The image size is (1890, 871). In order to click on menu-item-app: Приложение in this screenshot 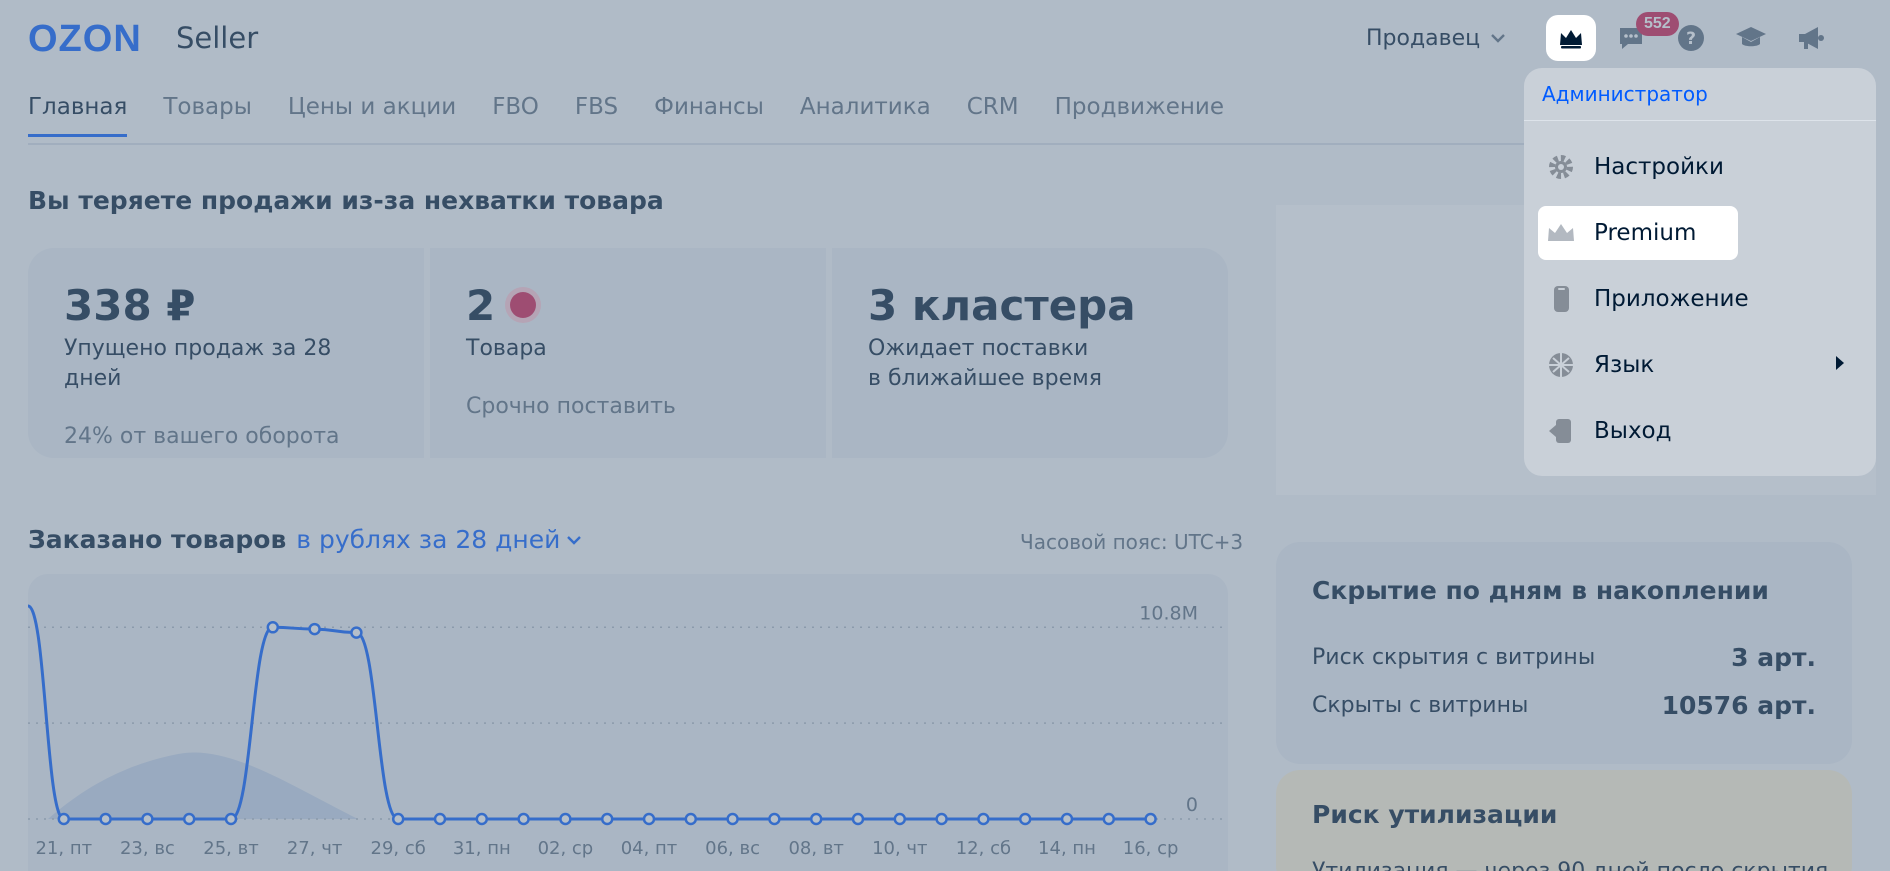, I will do `click(1643, 299)`.